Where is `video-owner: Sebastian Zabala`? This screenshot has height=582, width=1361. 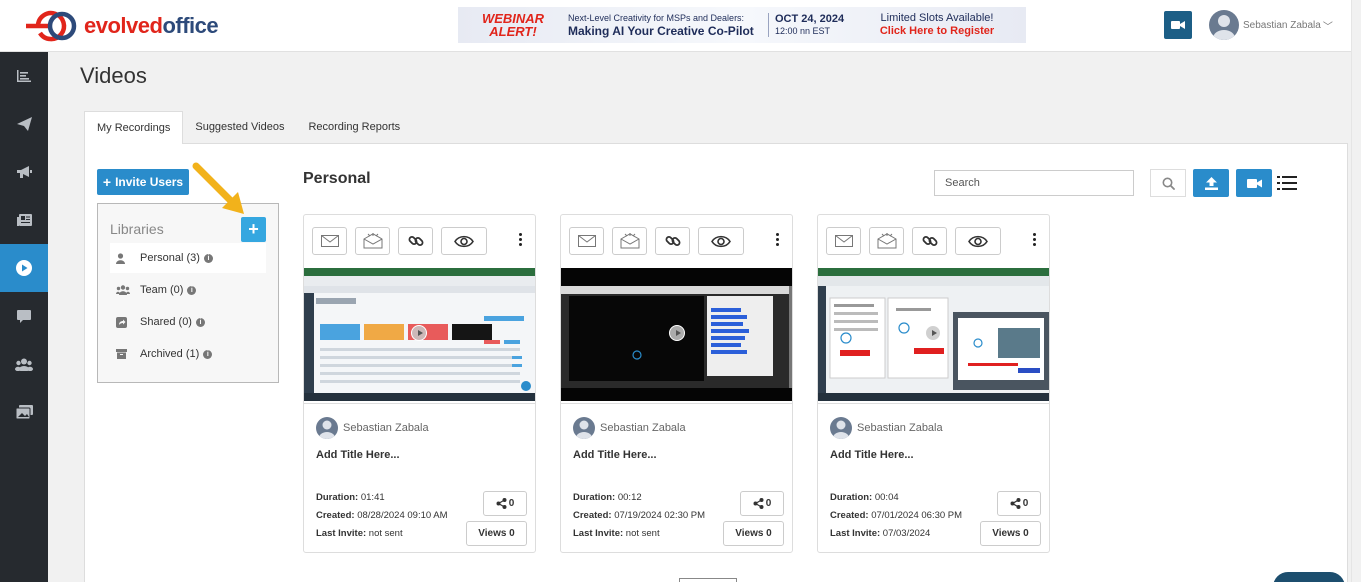
video-owner: Sebastian Zabala is located at coordinates (372, 428).